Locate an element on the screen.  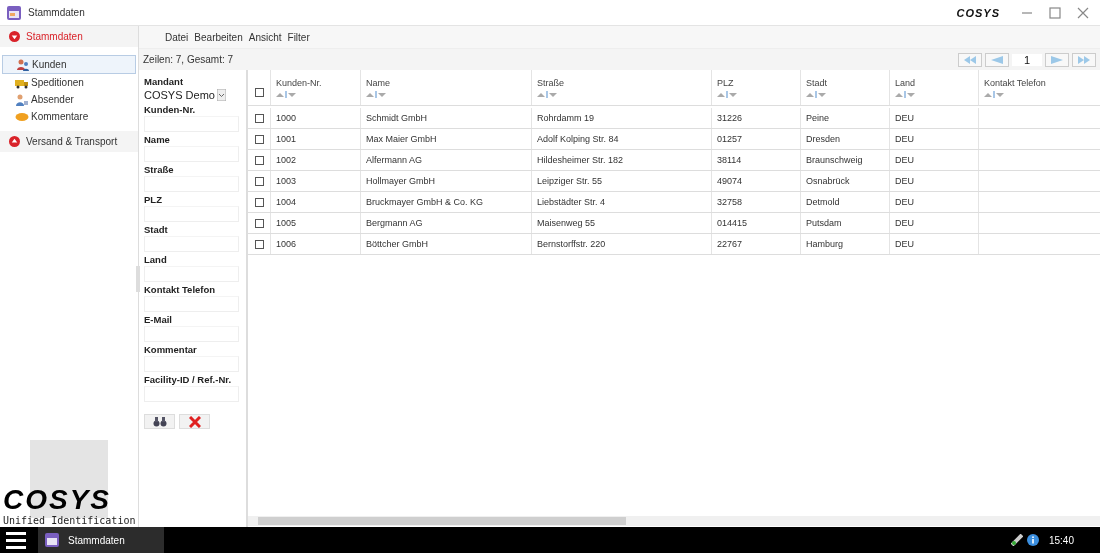
table-cell: Schmidt GmbH is located at coordinates (396, 118).